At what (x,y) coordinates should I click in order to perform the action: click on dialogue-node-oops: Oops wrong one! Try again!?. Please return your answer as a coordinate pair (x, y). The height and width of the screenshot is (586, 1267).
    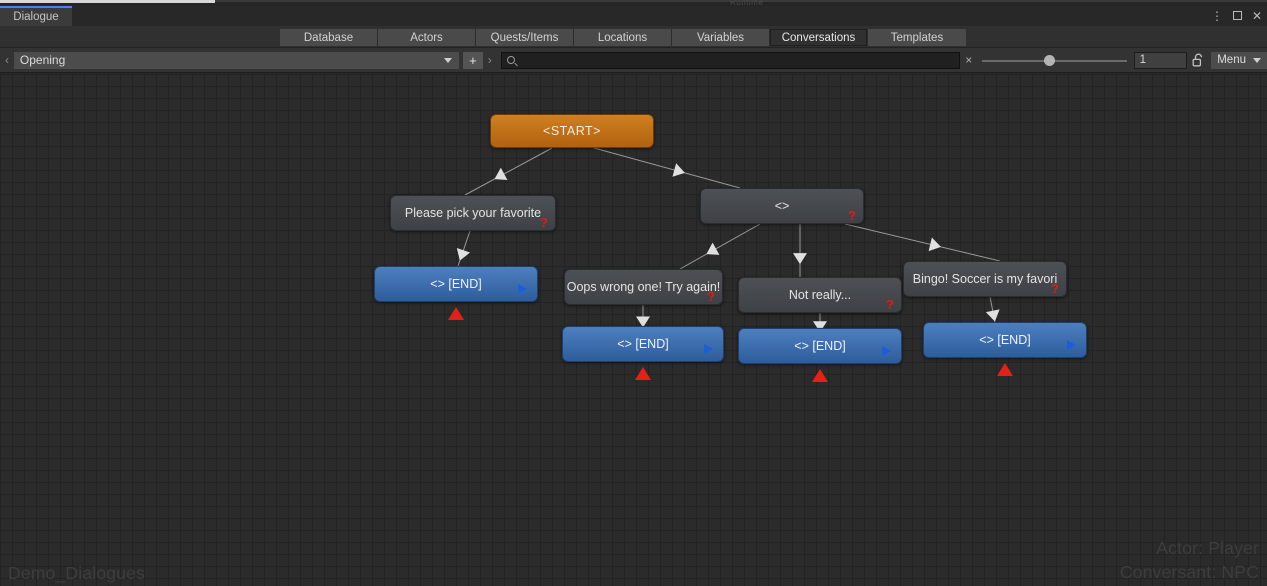
    Looking at the image, I should click on (643, 287).